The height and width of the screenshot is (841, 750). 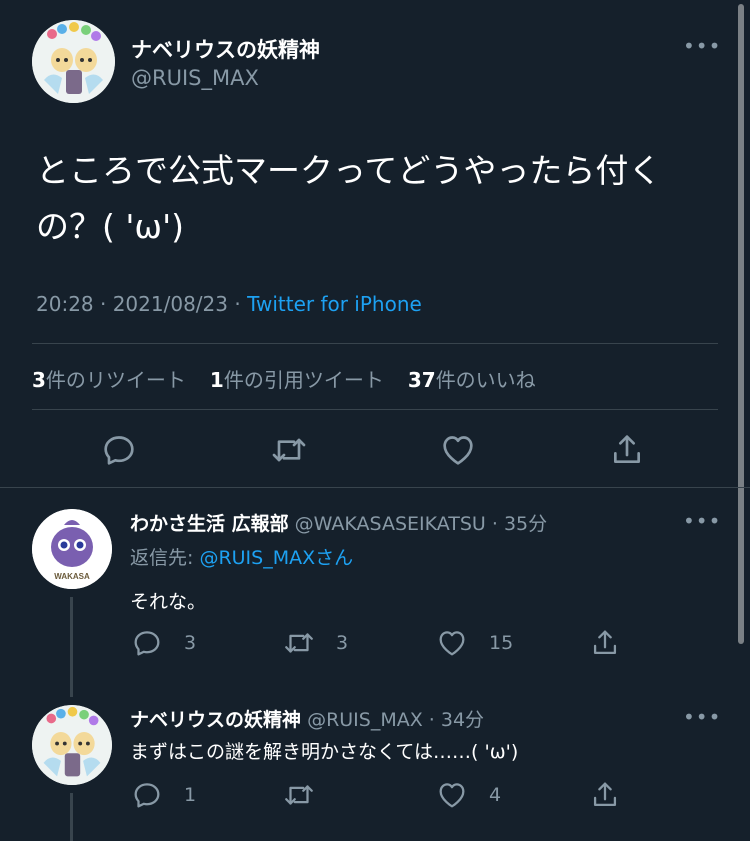 I want to click on reply-to-link: @RUIS_MAXさん, so click(x=276, y=558).